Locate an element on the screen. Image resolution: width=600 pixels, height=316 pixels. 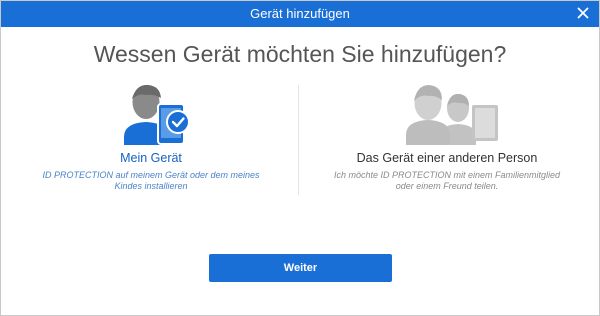
close-button is located at coordinates (583, 13).